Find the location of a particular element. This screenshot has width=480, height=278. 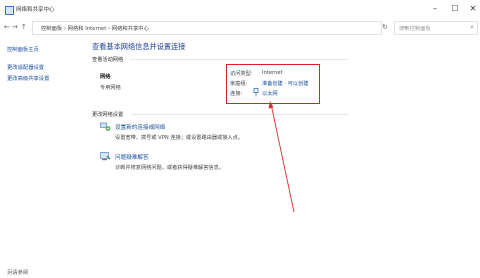

annotation-arrow is located at coordinates (281, 157).